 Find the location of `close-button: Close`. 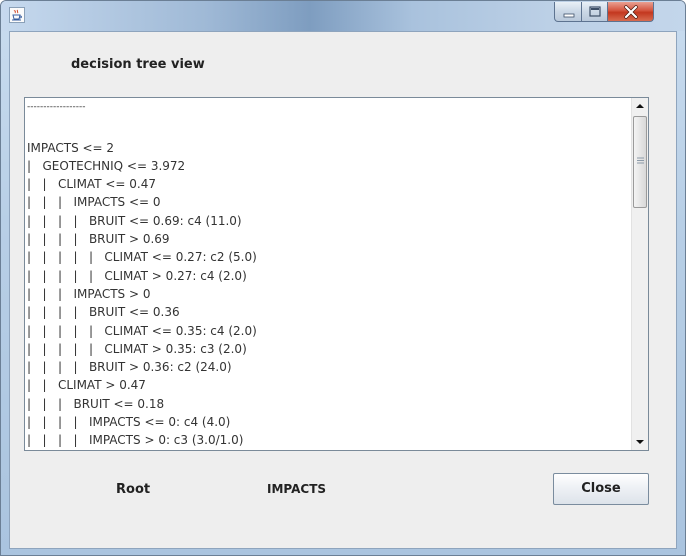

close-button: Close is located at coordinates (601, 489).